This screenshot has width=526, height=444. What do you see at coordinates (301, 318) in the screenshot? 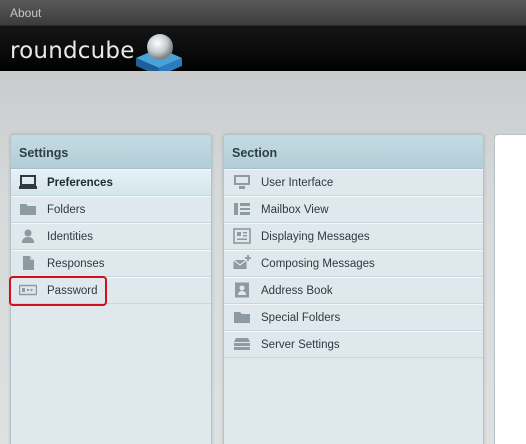
I see `section-item-label: Special Folders` at bounding box center [301, 318].